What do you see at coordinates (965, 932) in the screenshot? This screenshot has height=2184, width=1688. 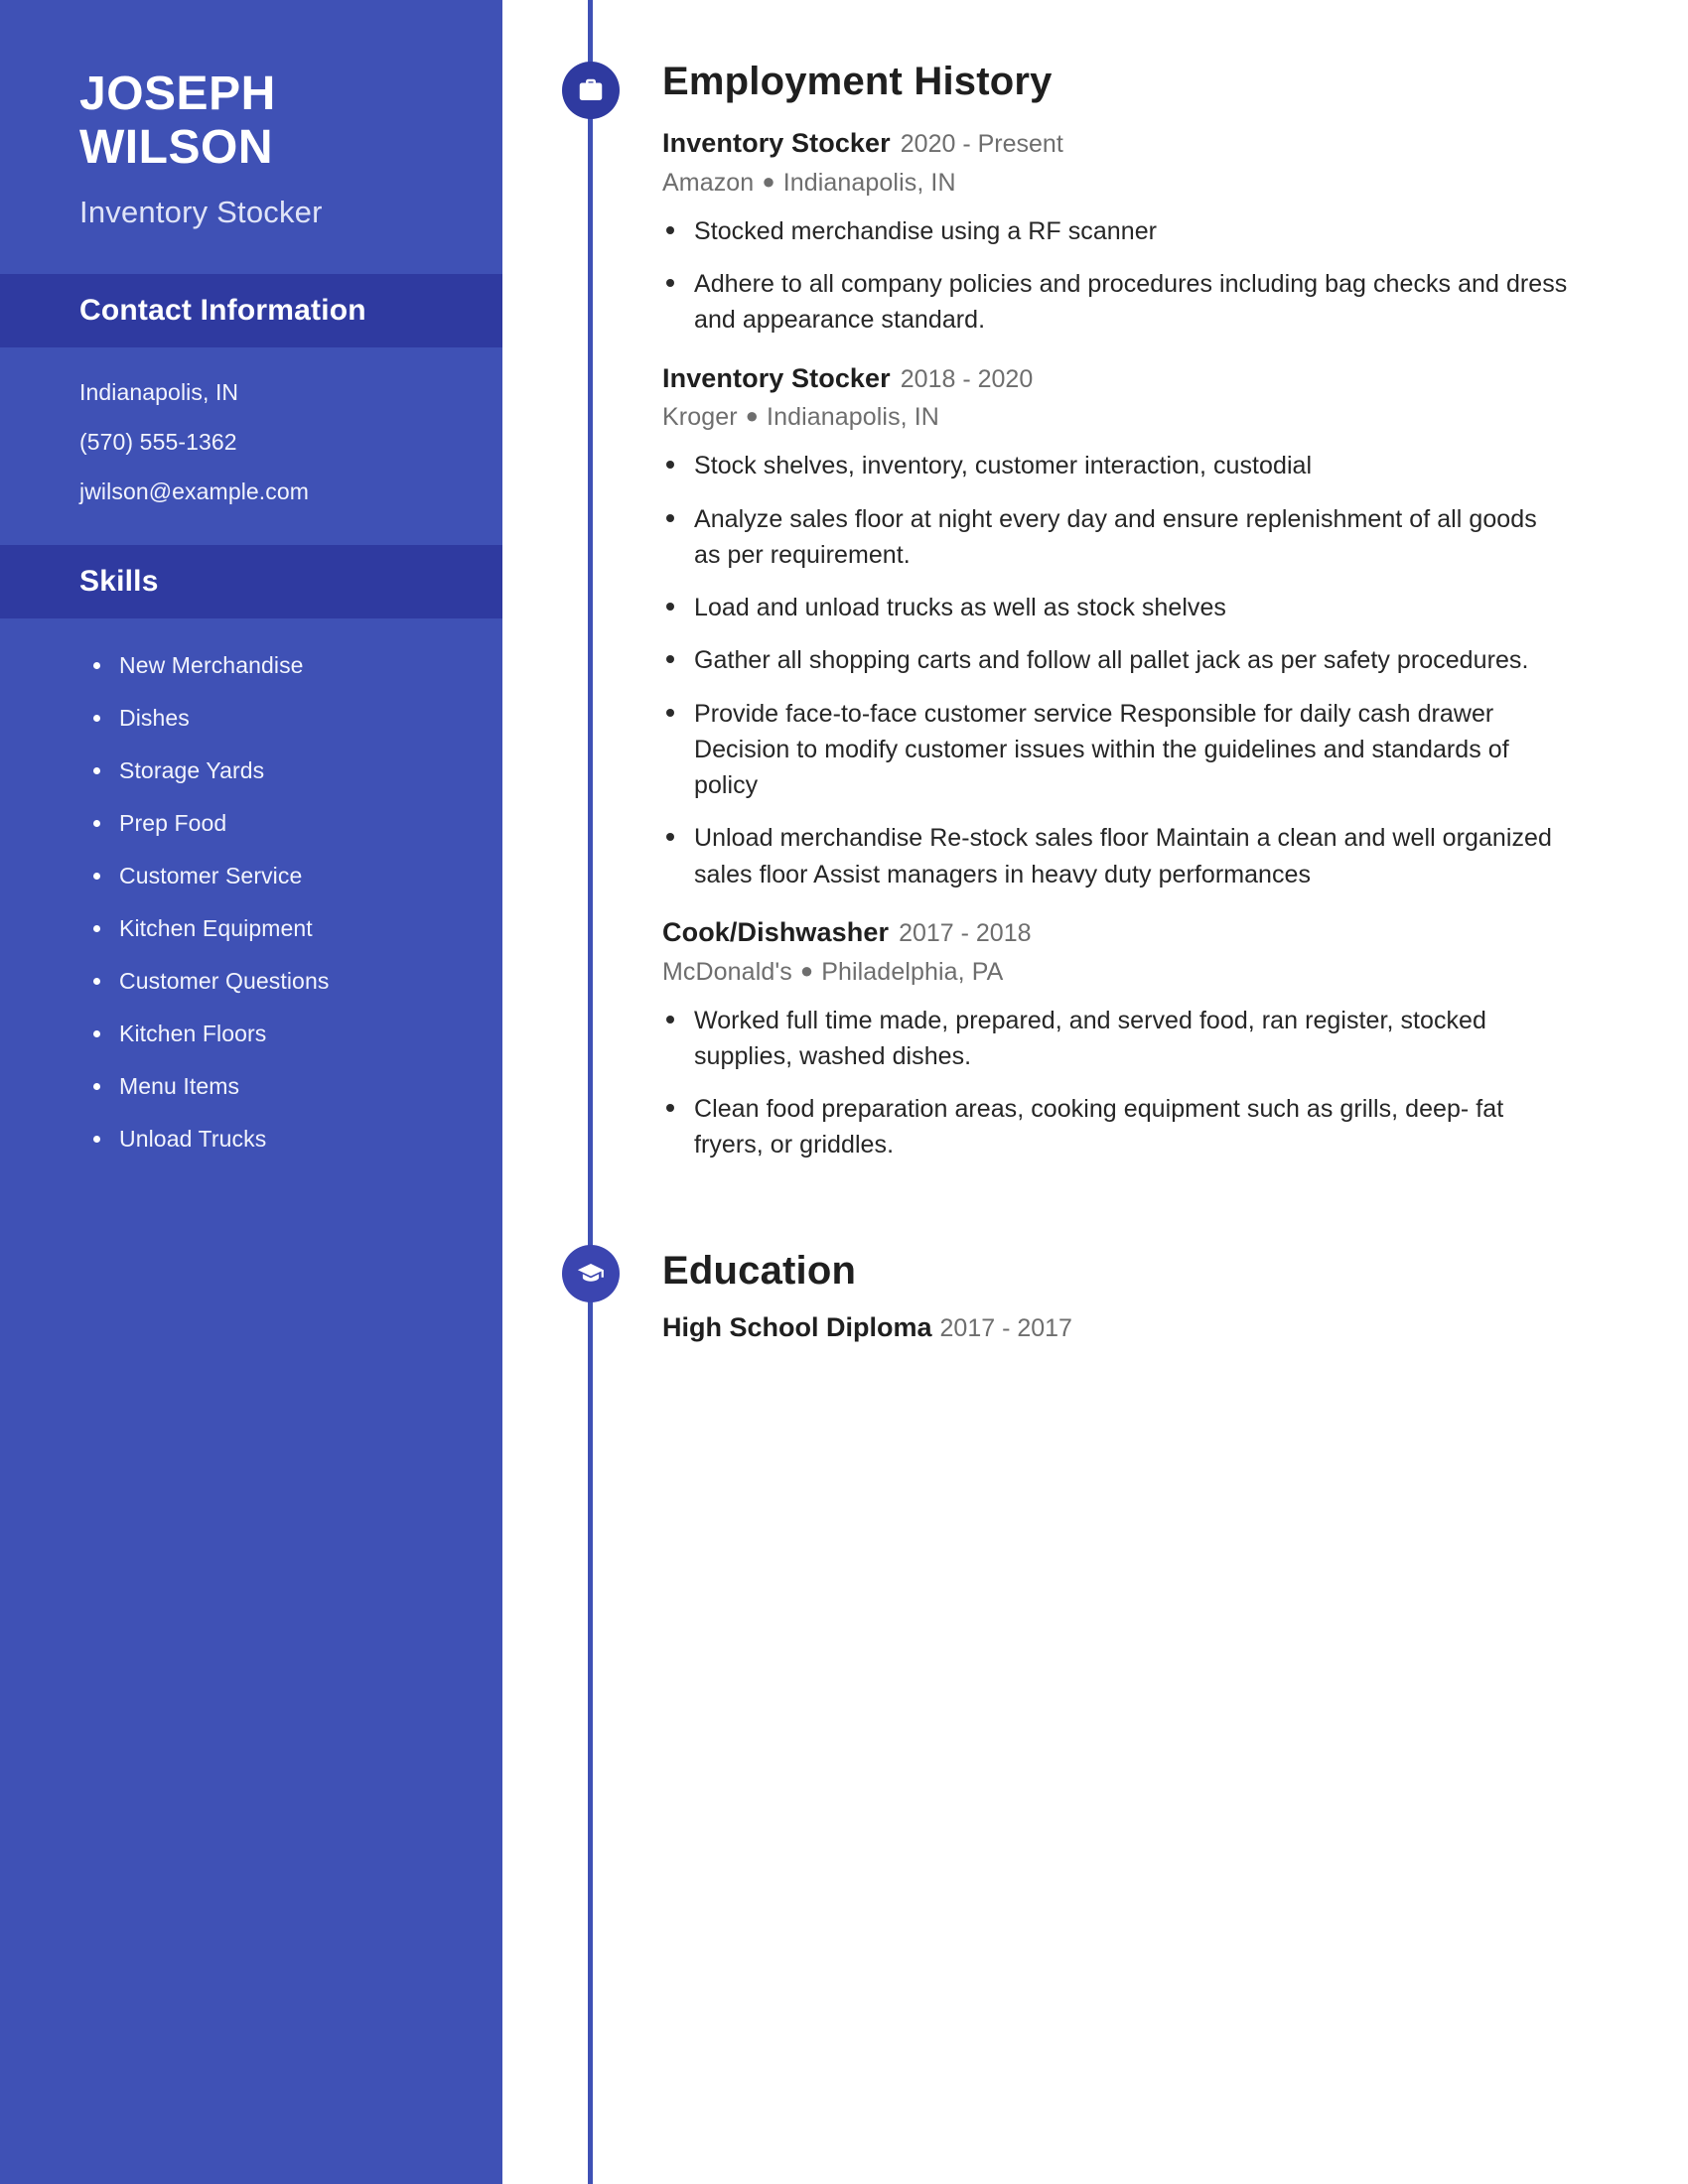 I see `job-dates: 2017 - 2018` at bounding box center [965, 932].